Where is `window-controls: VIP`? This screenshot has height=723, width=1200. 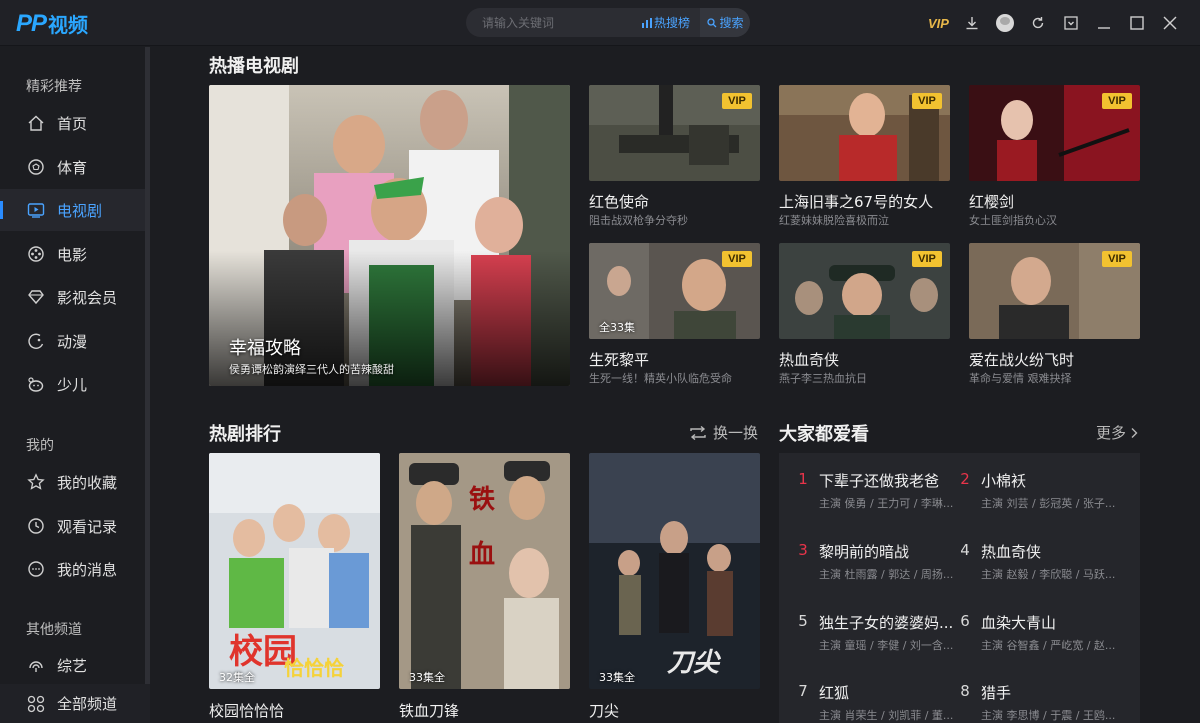 window-controls: VIP is located at coordinates (1054, 23).